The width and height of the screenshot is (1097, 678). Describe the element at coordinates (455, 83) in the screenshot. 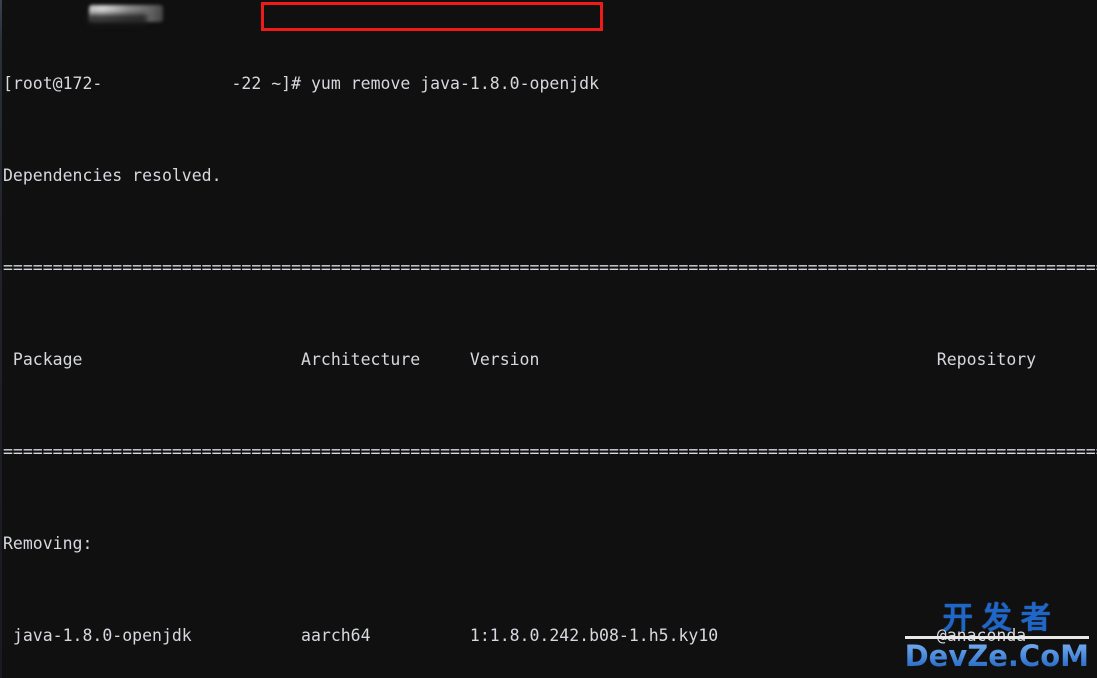

I see `typed-command: yum remove java-1.8.0-openjdk` at that location.